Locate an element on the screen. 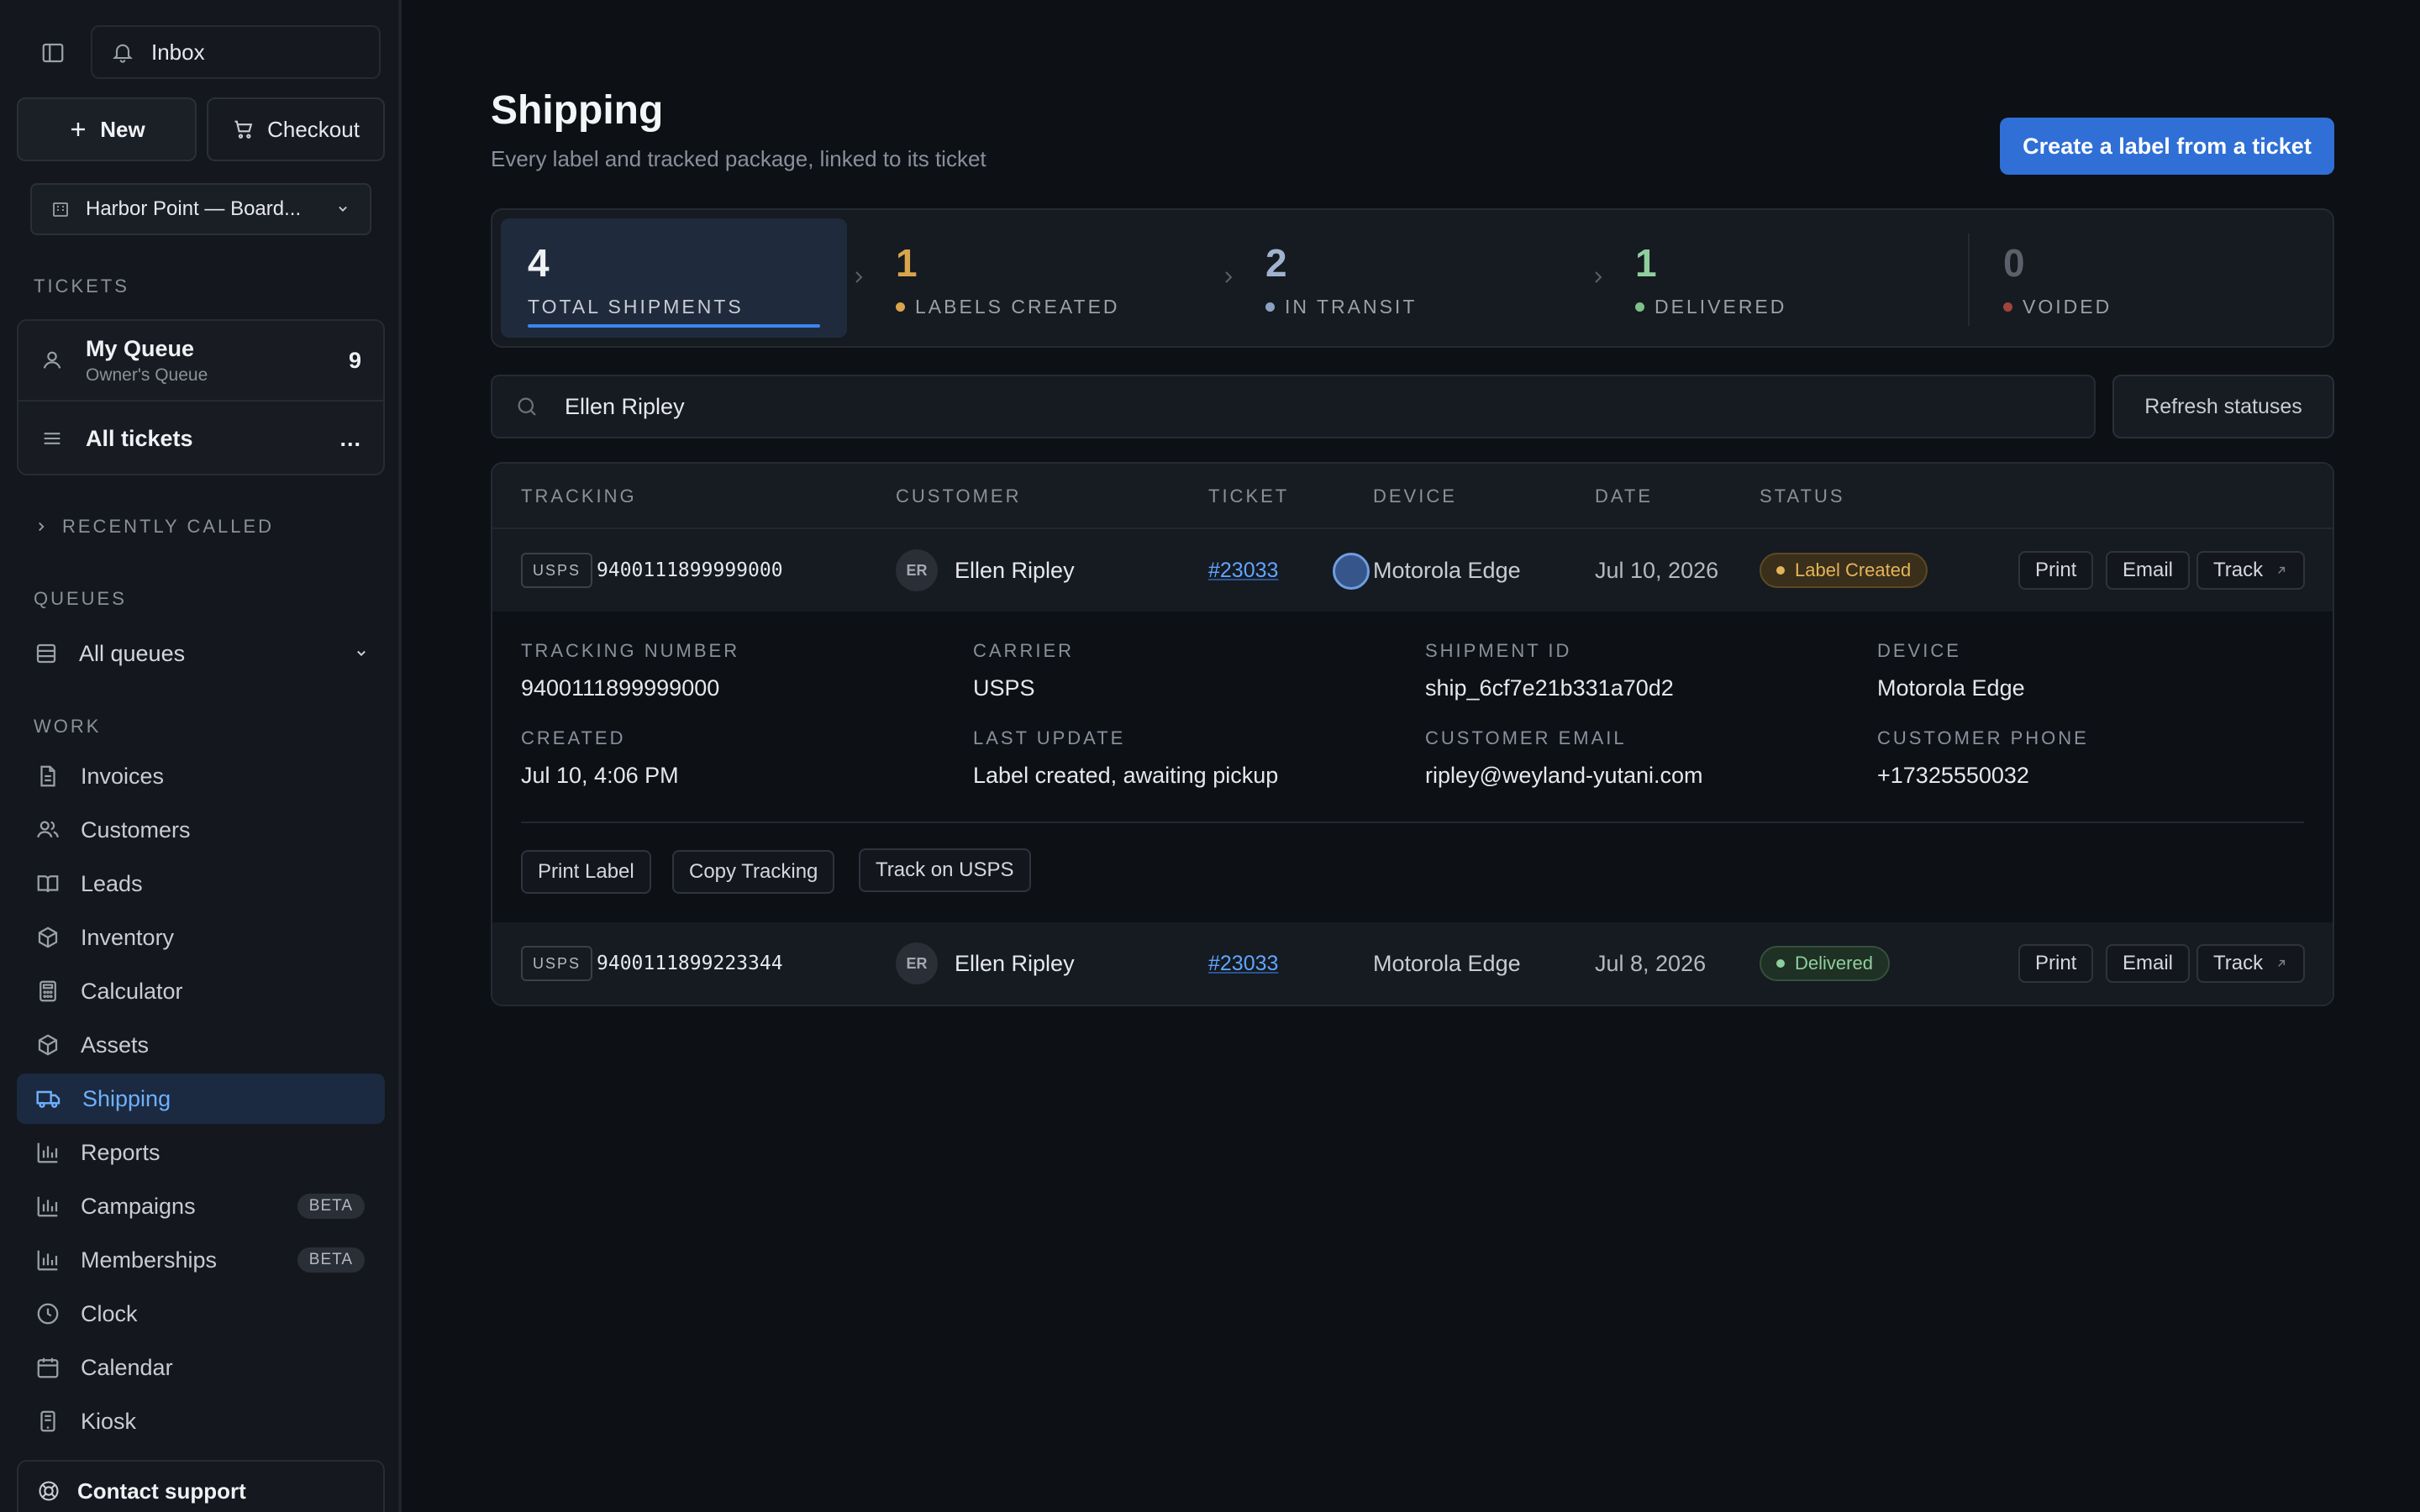  sidebar-item-memberships: Memberships BETA is located at coordinates (201, 1260).